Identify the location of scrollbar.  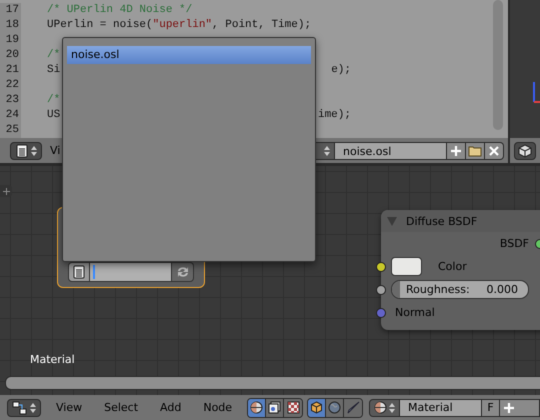
(272, 383).